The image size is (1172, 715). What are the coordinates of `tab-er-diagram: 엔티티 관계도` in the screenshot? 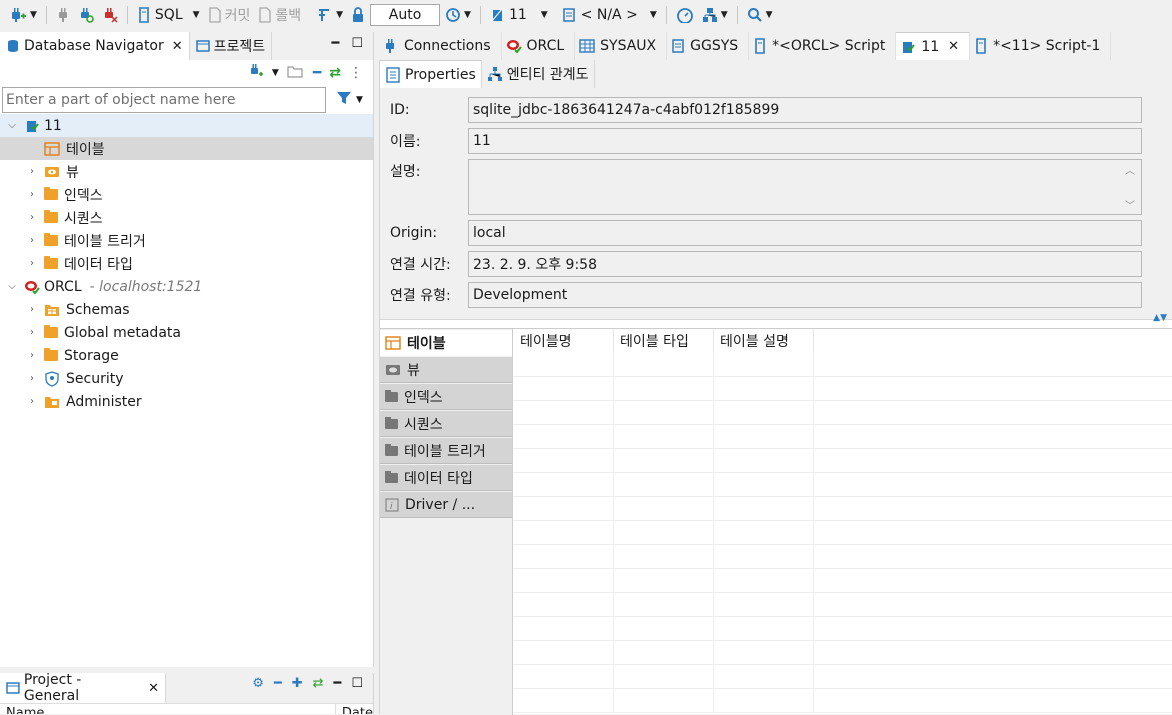 It's located at (538, 74).